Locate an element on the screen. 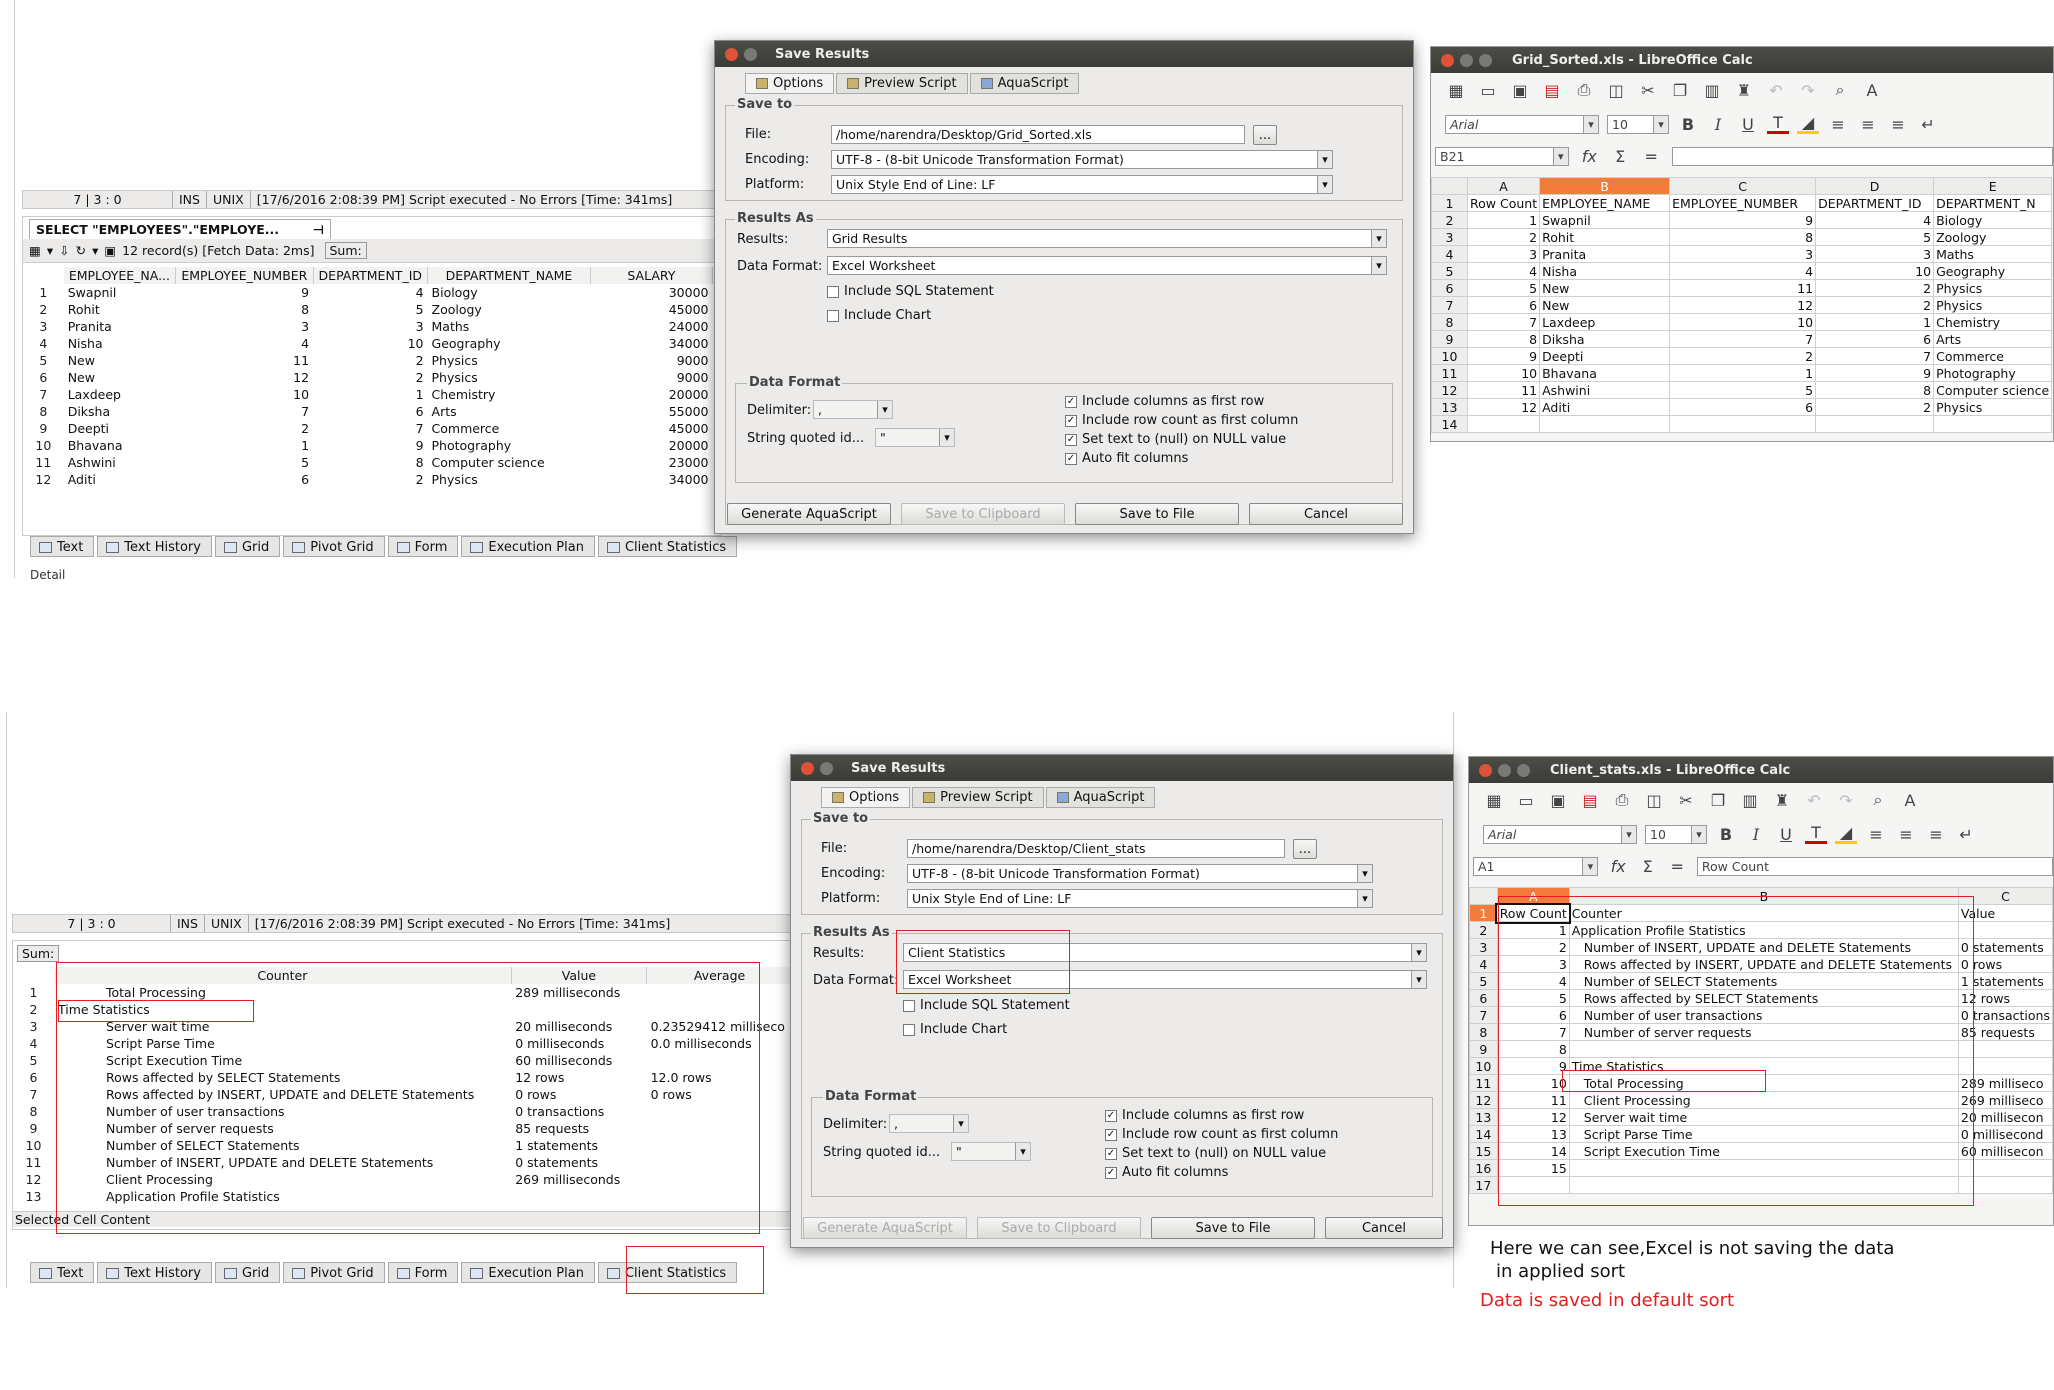 The height and width of the screenshot is (1390, 2054). sheet-cell: 7 is located at coordinates (1875, 356).